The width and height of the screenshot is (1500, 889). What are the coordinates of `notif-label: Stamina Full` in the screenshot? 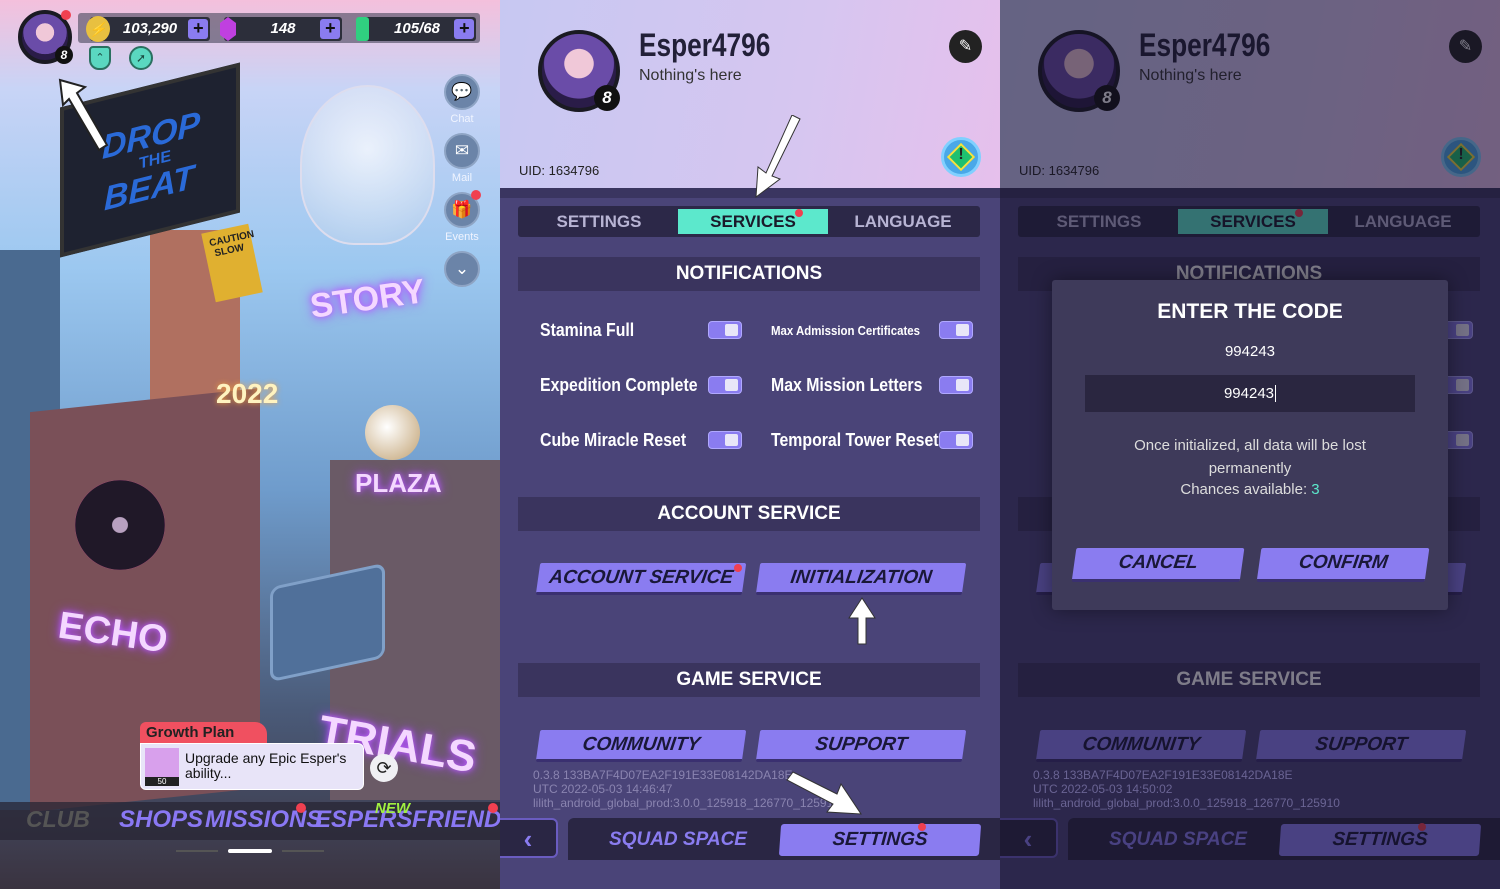 It's located at (587, 330).